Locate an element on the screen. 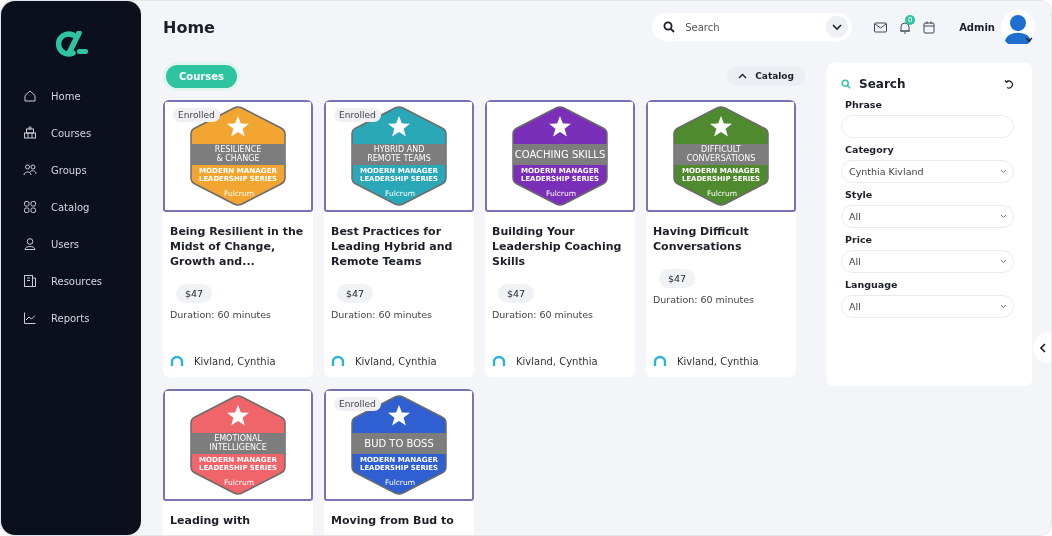 This screenshot has height=536, width=1052. badge-title: CONVERSATIONS is located at coordinates (721, 158).